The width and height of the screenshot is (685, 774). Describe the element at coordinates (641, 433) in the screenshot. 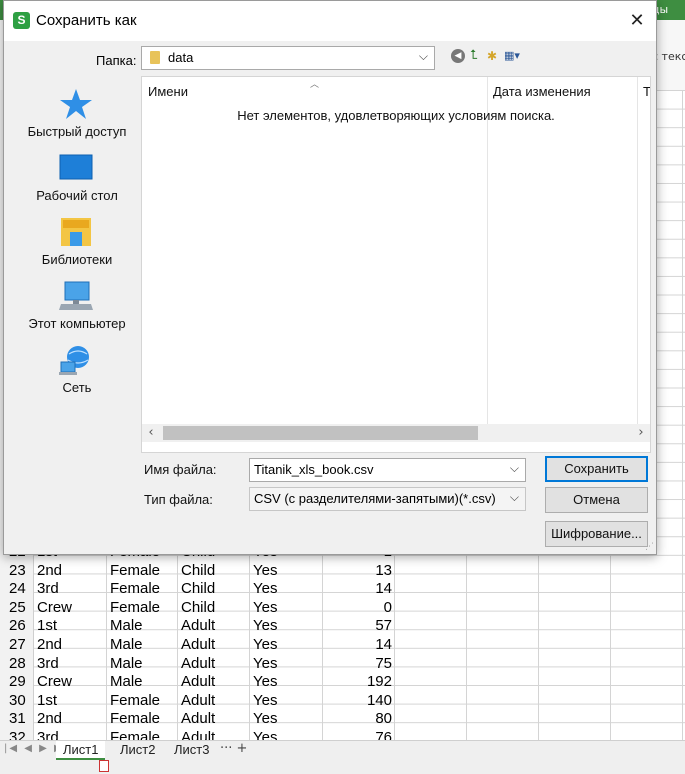

I see `scroll-right-icon: ›` at that location.